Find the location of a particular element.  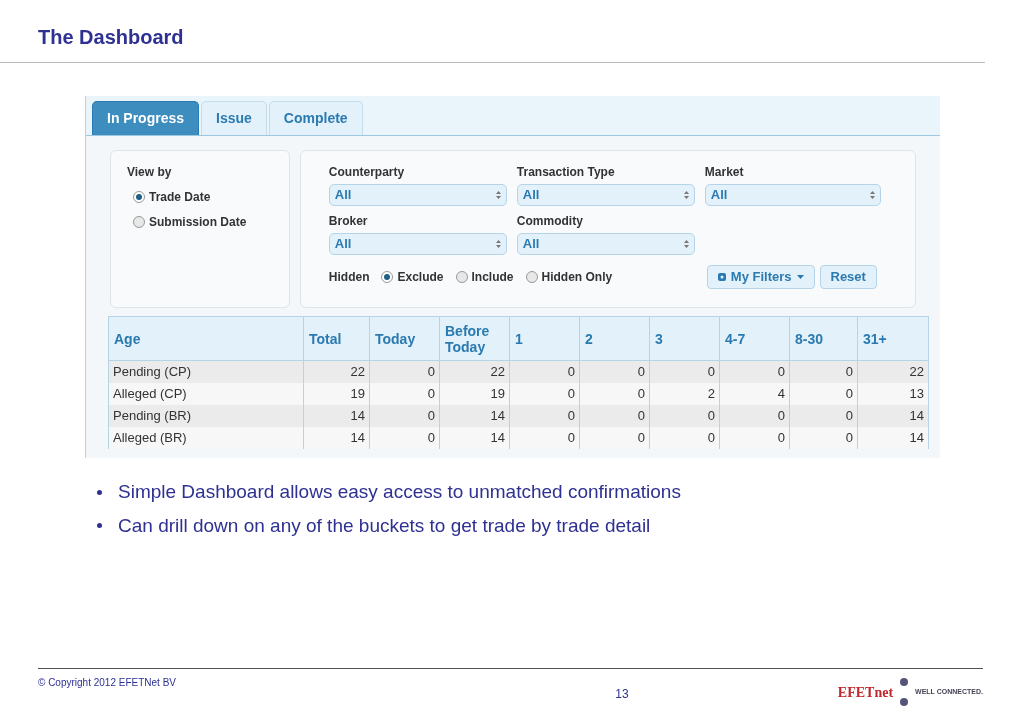

table-cell: 2 is located at coordinates (684, 393).